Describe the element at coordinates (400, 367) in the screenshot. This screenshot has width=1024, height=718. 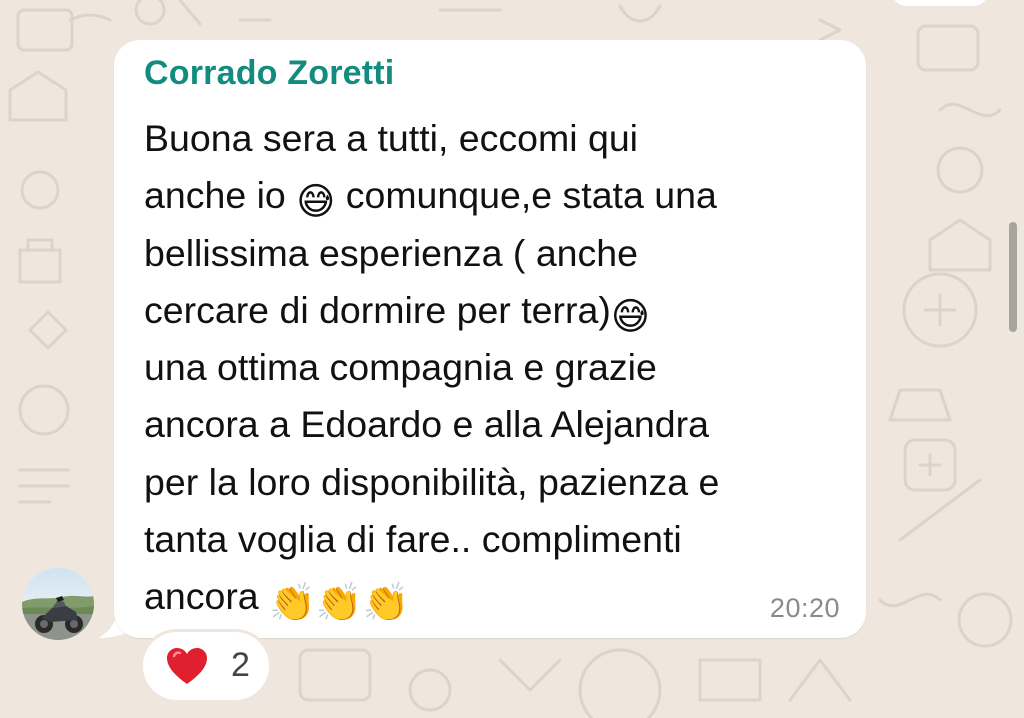
I see `message-line-text: una ottima compagnia e grazie` at that location.